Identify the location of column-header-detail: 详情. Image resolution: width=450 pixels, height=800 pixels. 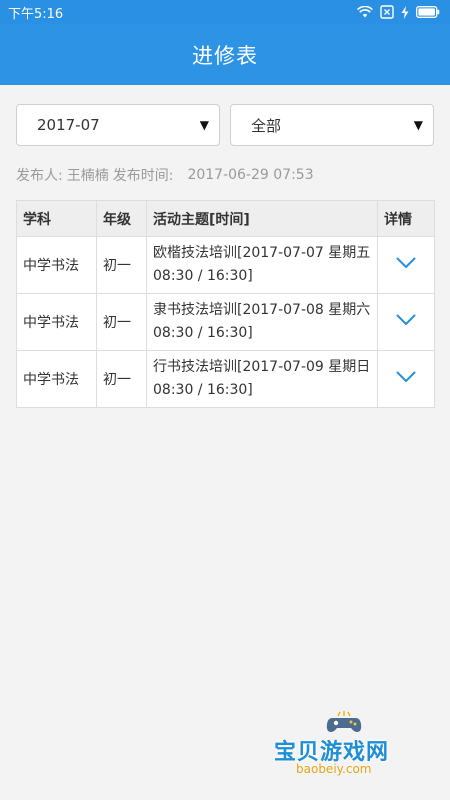
(406, 218).